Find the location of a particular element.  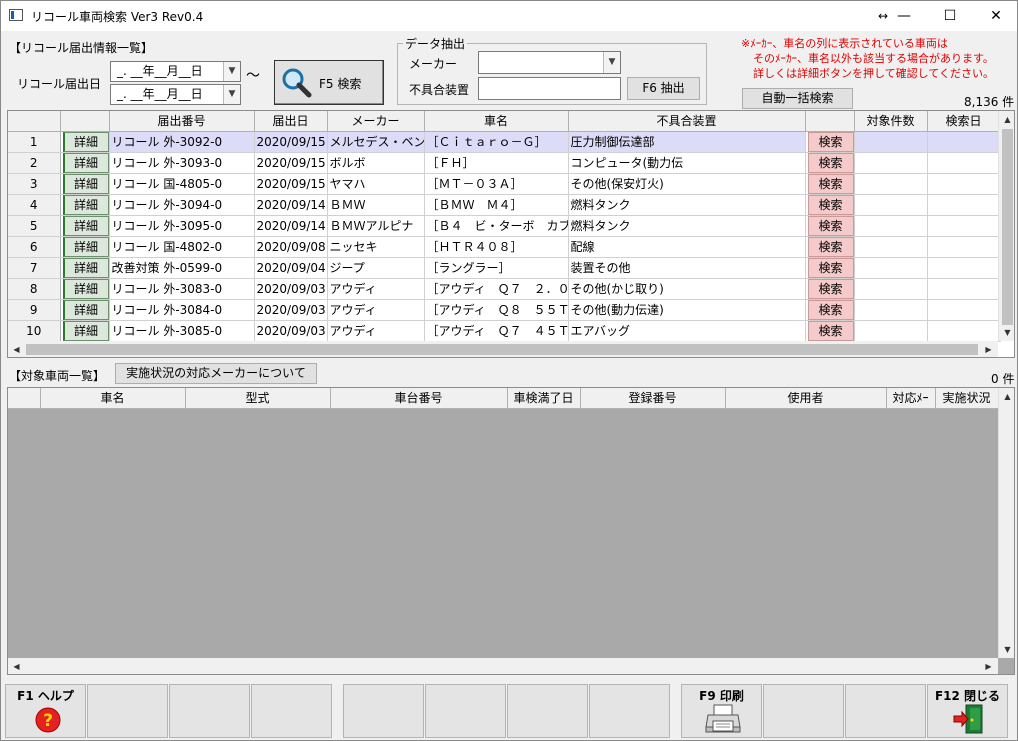

date-to-field: _. __年__月__日 ▼ is located at coordinates (175, 94).